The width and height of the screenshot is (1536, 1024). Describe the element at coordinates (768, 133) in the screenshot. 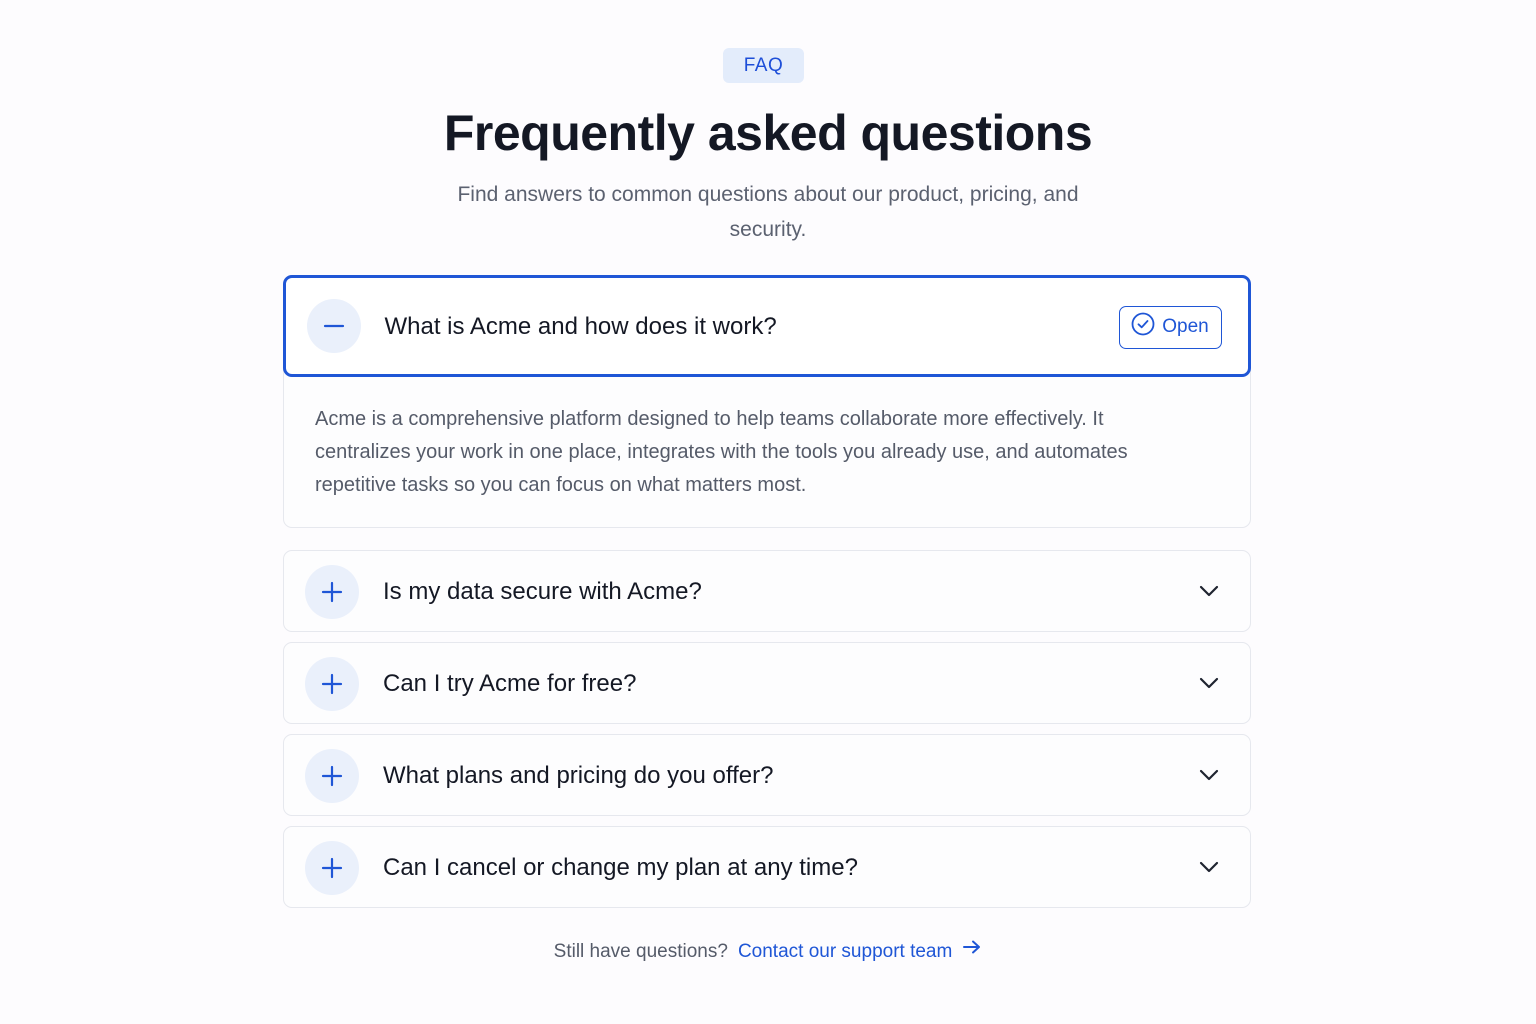

I see `page-title: Frequently asked questions` at that location.